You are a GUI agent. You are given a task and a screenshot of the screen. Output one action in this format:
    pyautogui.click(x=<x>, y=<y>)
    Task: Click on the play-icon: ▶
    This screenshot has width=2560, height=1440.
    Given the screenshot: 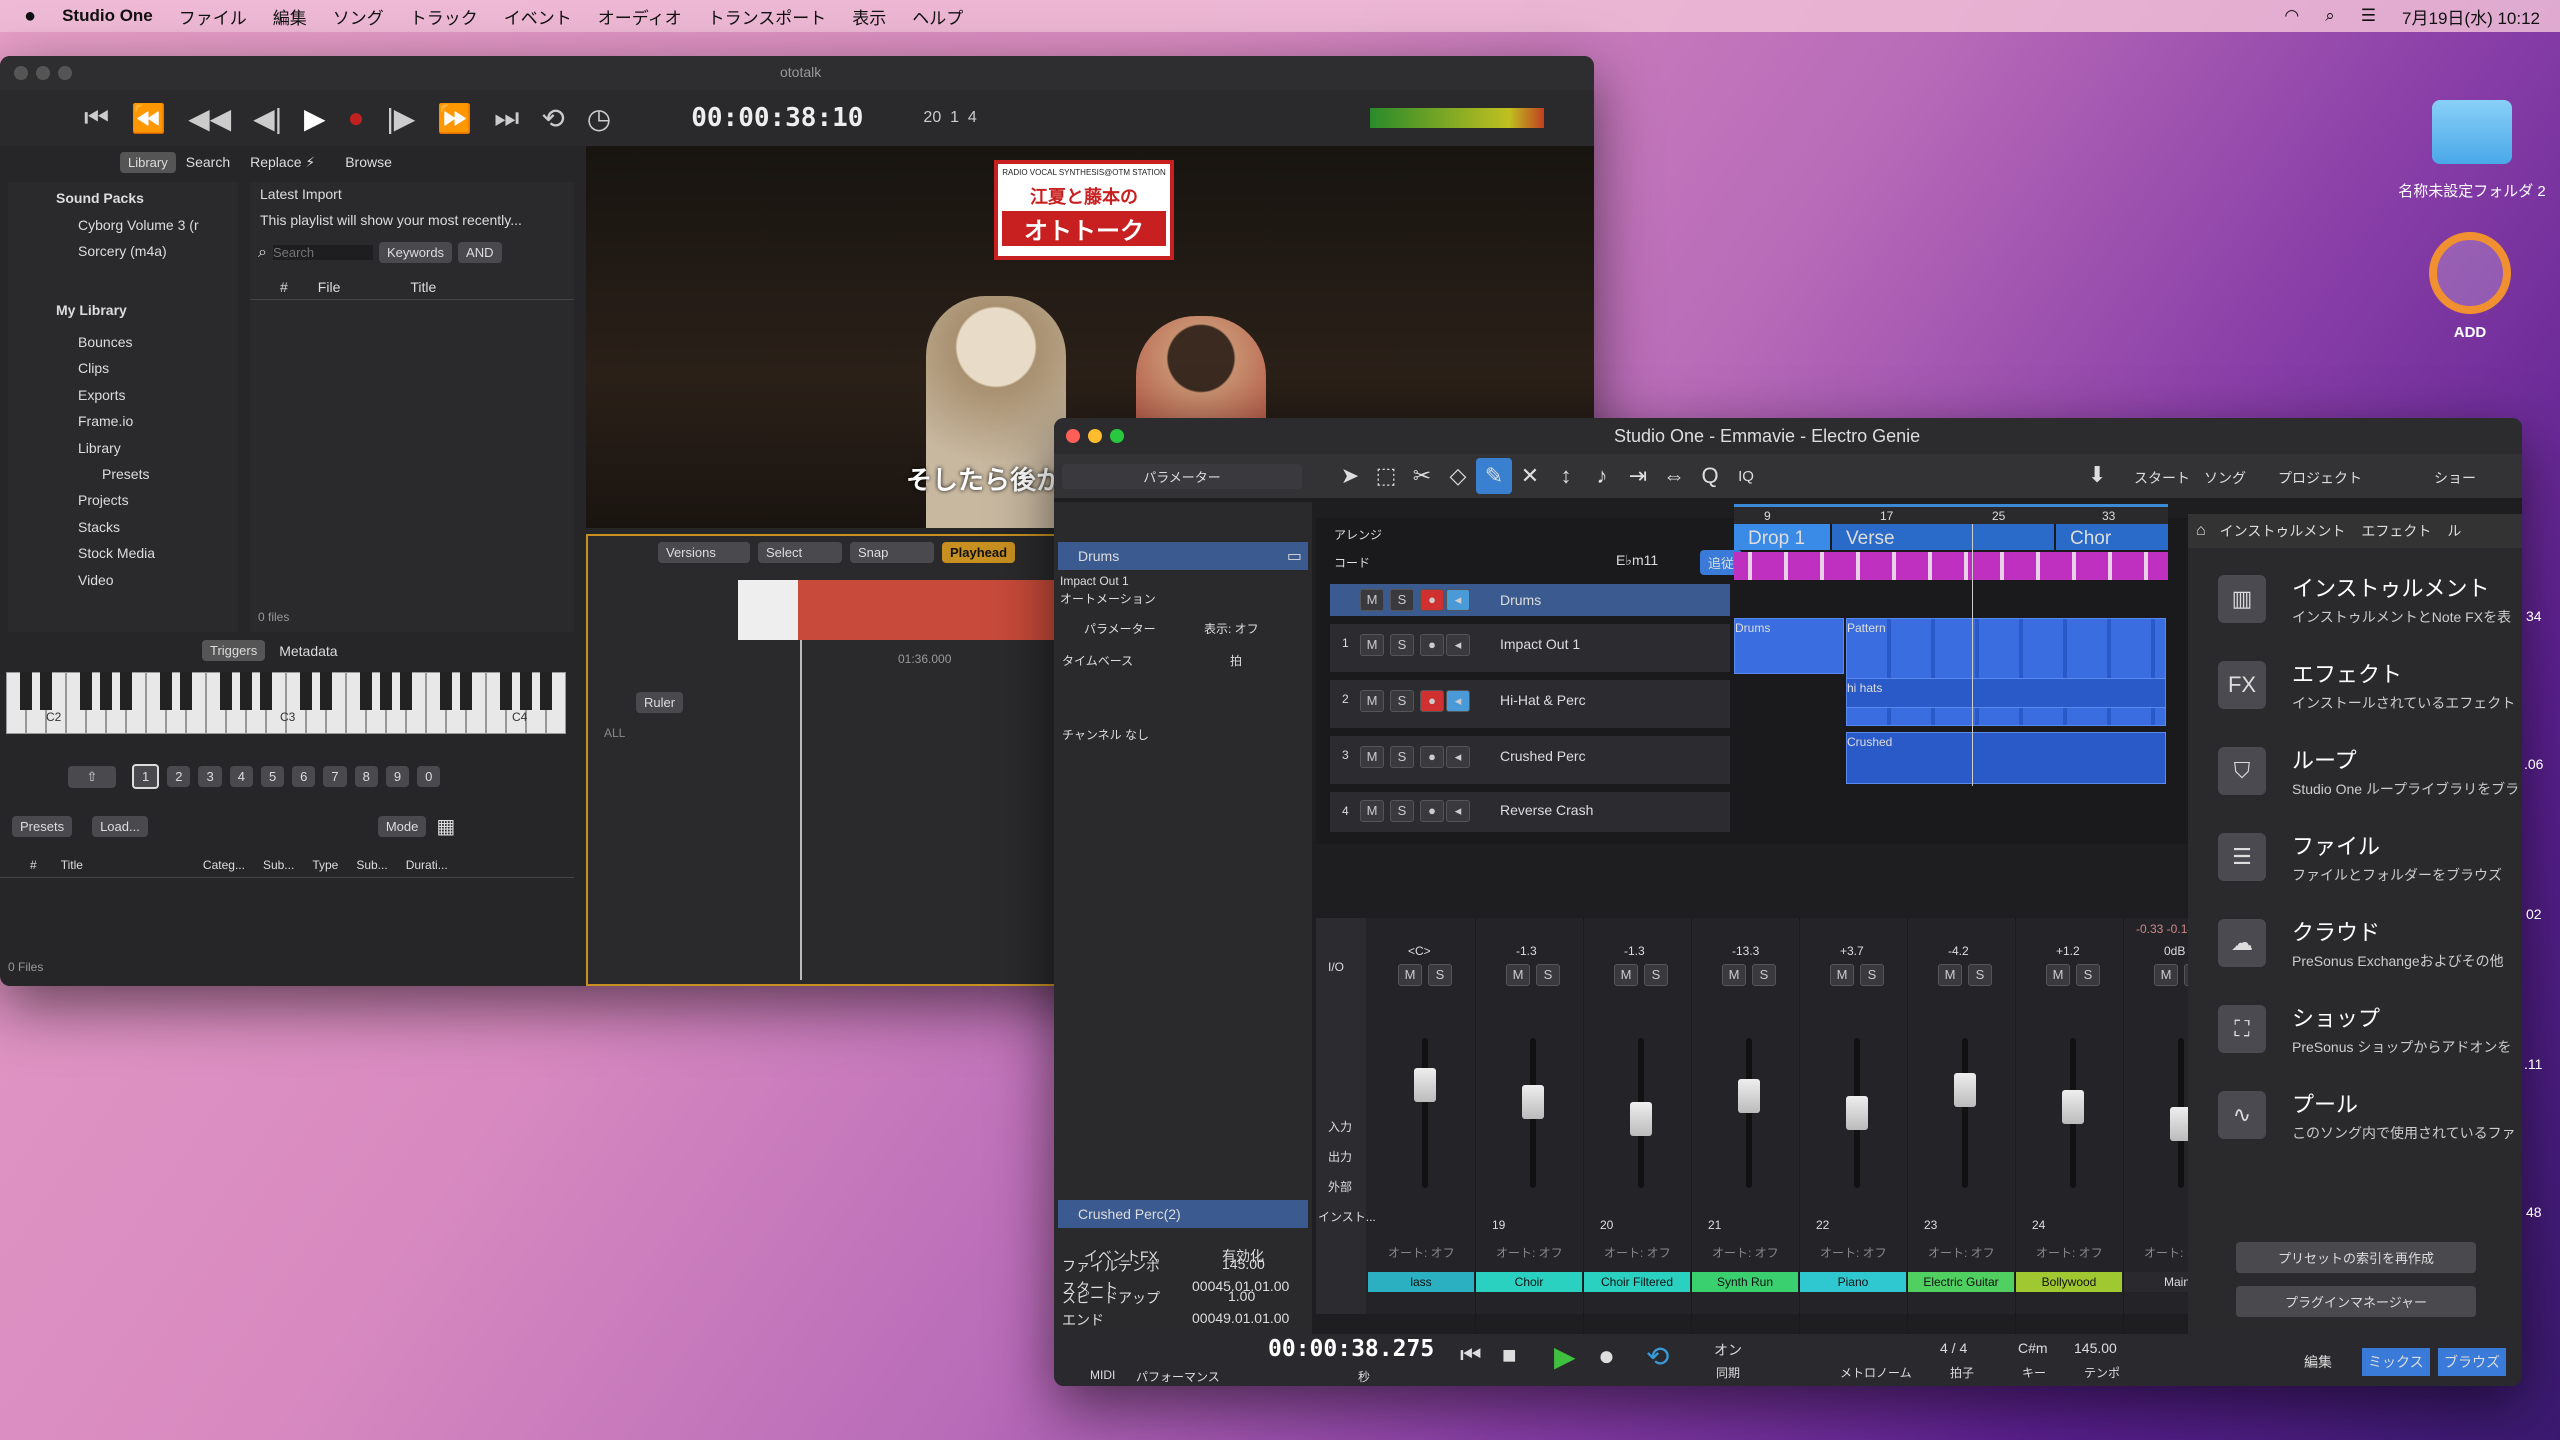 What is the action you would take?
    pyautogui.click(x=1565, y=1356)
    